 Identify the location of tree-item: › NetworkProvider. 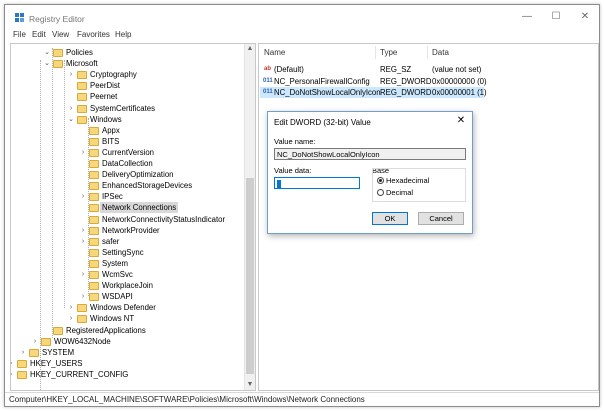
(128, 230).